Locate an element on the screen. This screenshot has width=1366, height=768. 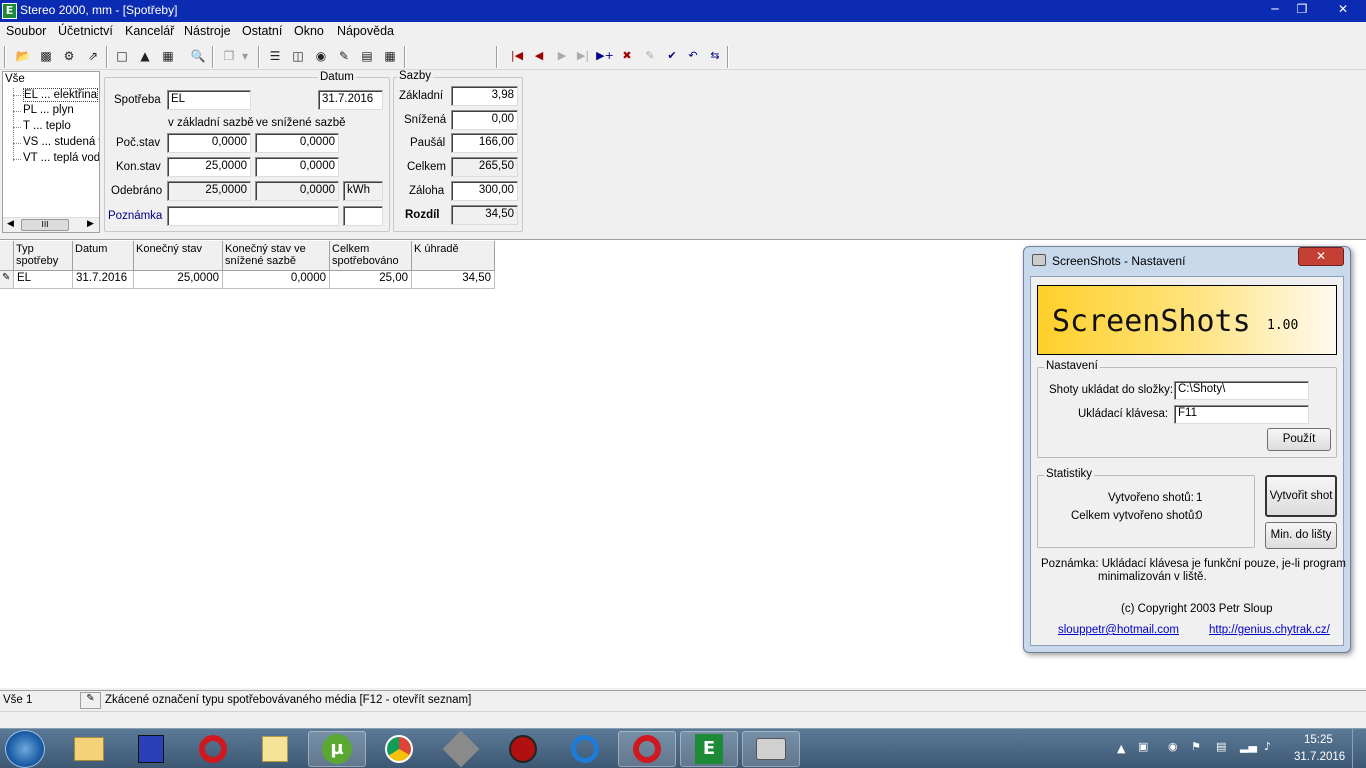
book-icon: ▤ is located at coordinates (367, 56).